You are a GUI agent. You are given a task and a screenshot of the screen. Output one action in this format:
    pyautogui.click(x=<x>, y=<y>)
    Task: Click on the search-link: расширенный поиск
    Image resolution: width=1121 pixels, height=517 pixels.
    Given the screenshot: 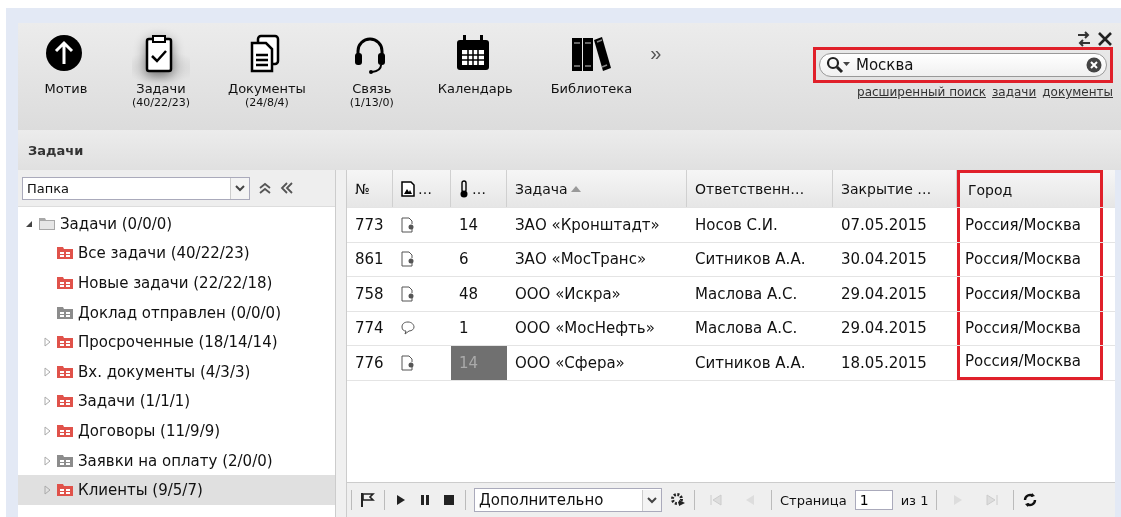 What is the action you would take?
    pyautogui.click(x=921, y=92)
    